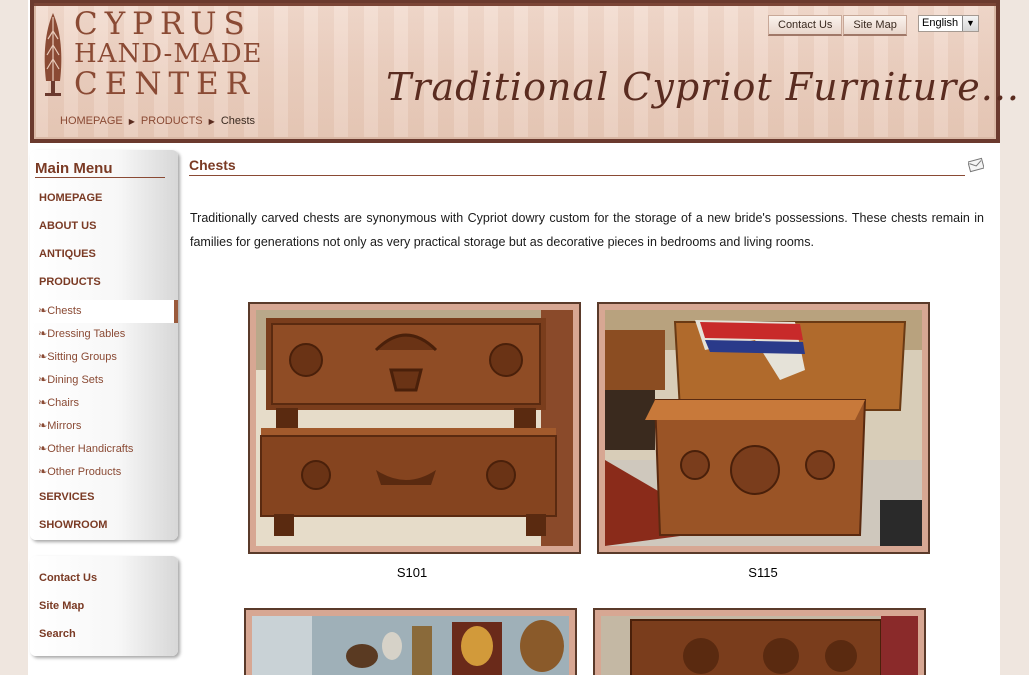 The image size is (1029, 675). I want to click on breadcrumb-homepage: HOMEPAGE, so click(91, 121).